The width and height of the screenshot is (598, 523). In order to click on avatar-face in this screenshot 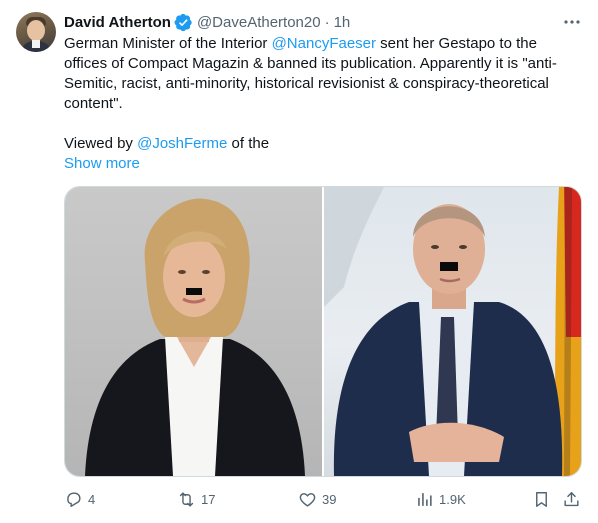, I will do `click(36, 30)`.